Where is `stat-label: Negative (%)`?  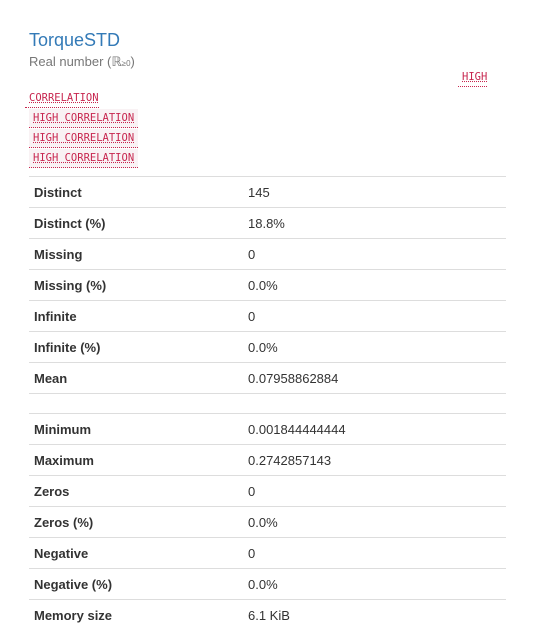
stat-label: Negative (%) is located at coordinates (136, 584).